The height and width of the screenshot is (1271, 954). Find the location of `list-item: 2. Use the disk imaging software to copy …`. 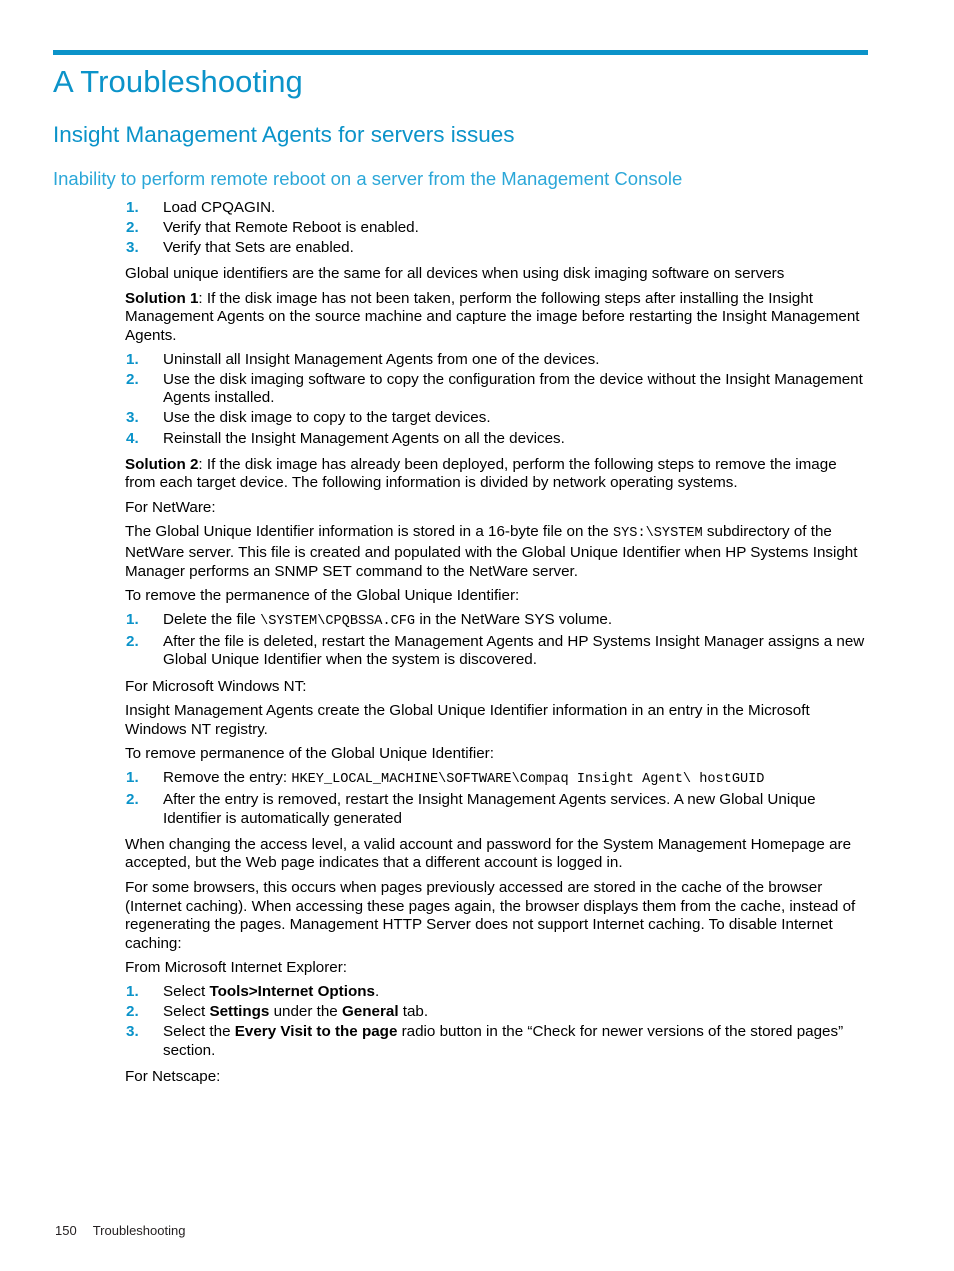

list-item: 2. Use the disk imaging software to copy … is located at coordinates (497, 389).